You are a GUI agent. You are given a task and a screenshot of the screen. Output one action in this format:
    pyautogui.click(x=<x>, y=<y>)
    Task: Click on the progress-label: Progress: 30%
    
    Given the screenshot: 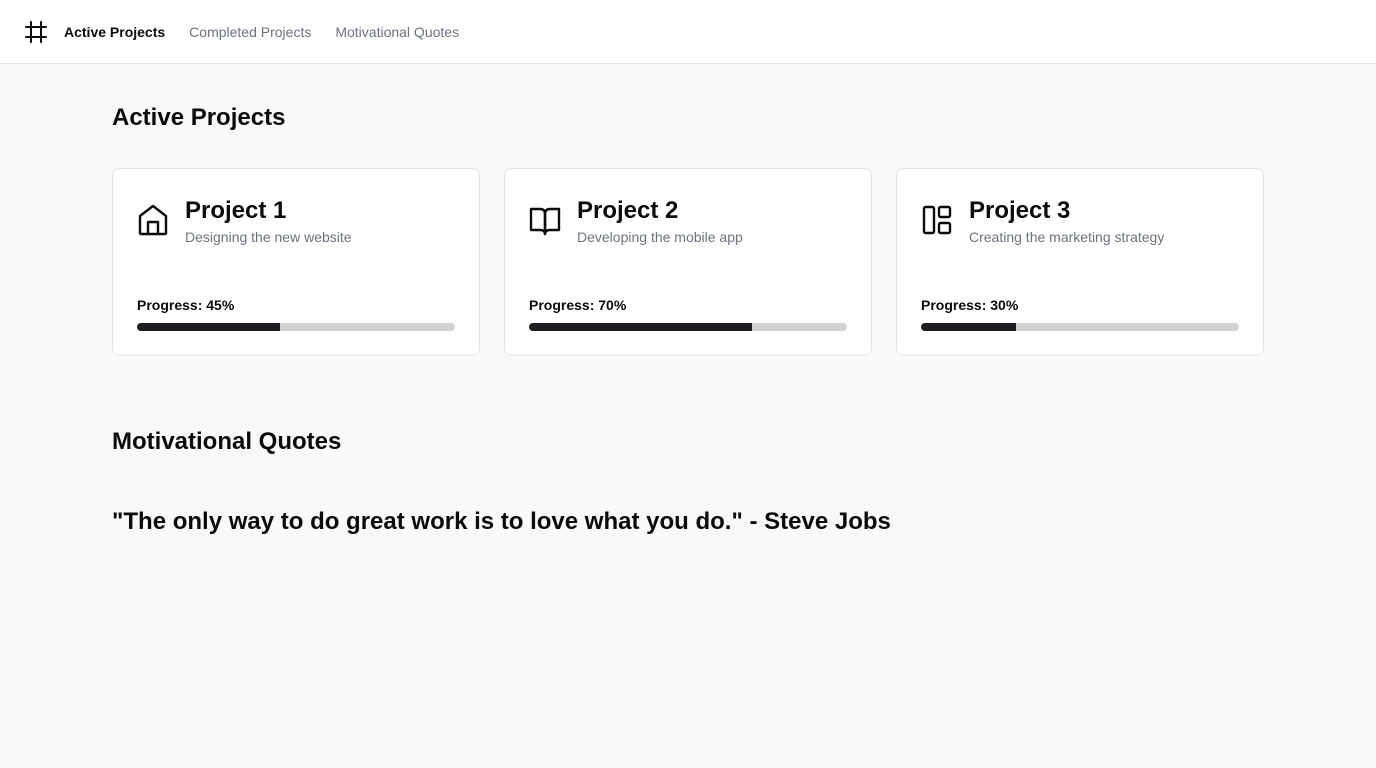 What is the action you would take?
    pyautogui.click(x=970, y=305)
    